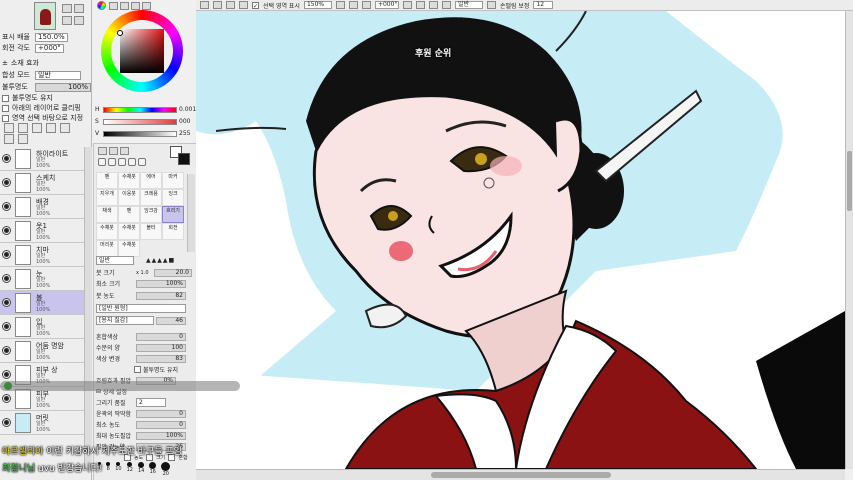 The height and width of the screenshot is (480, 853). What do you see at coordinates (27, 98) in the screenshot?
I see `option-keep-opacity: 불투명도 유지` at bounding box center [27, 98].